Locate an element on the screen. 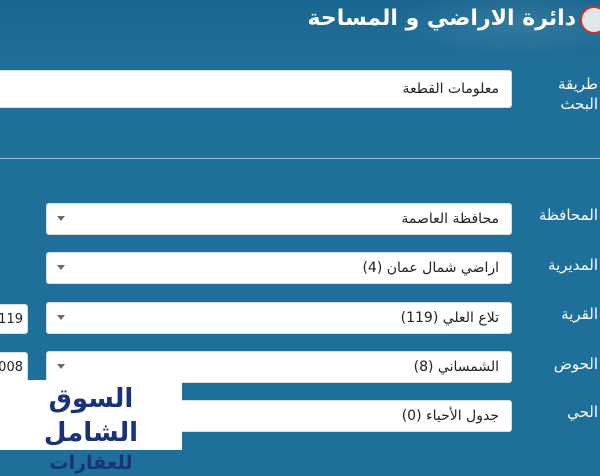 Image resolution: width=600 pixels, height=476 pixels. governorate-label: المحافظة is located at coordinates (568, 215).